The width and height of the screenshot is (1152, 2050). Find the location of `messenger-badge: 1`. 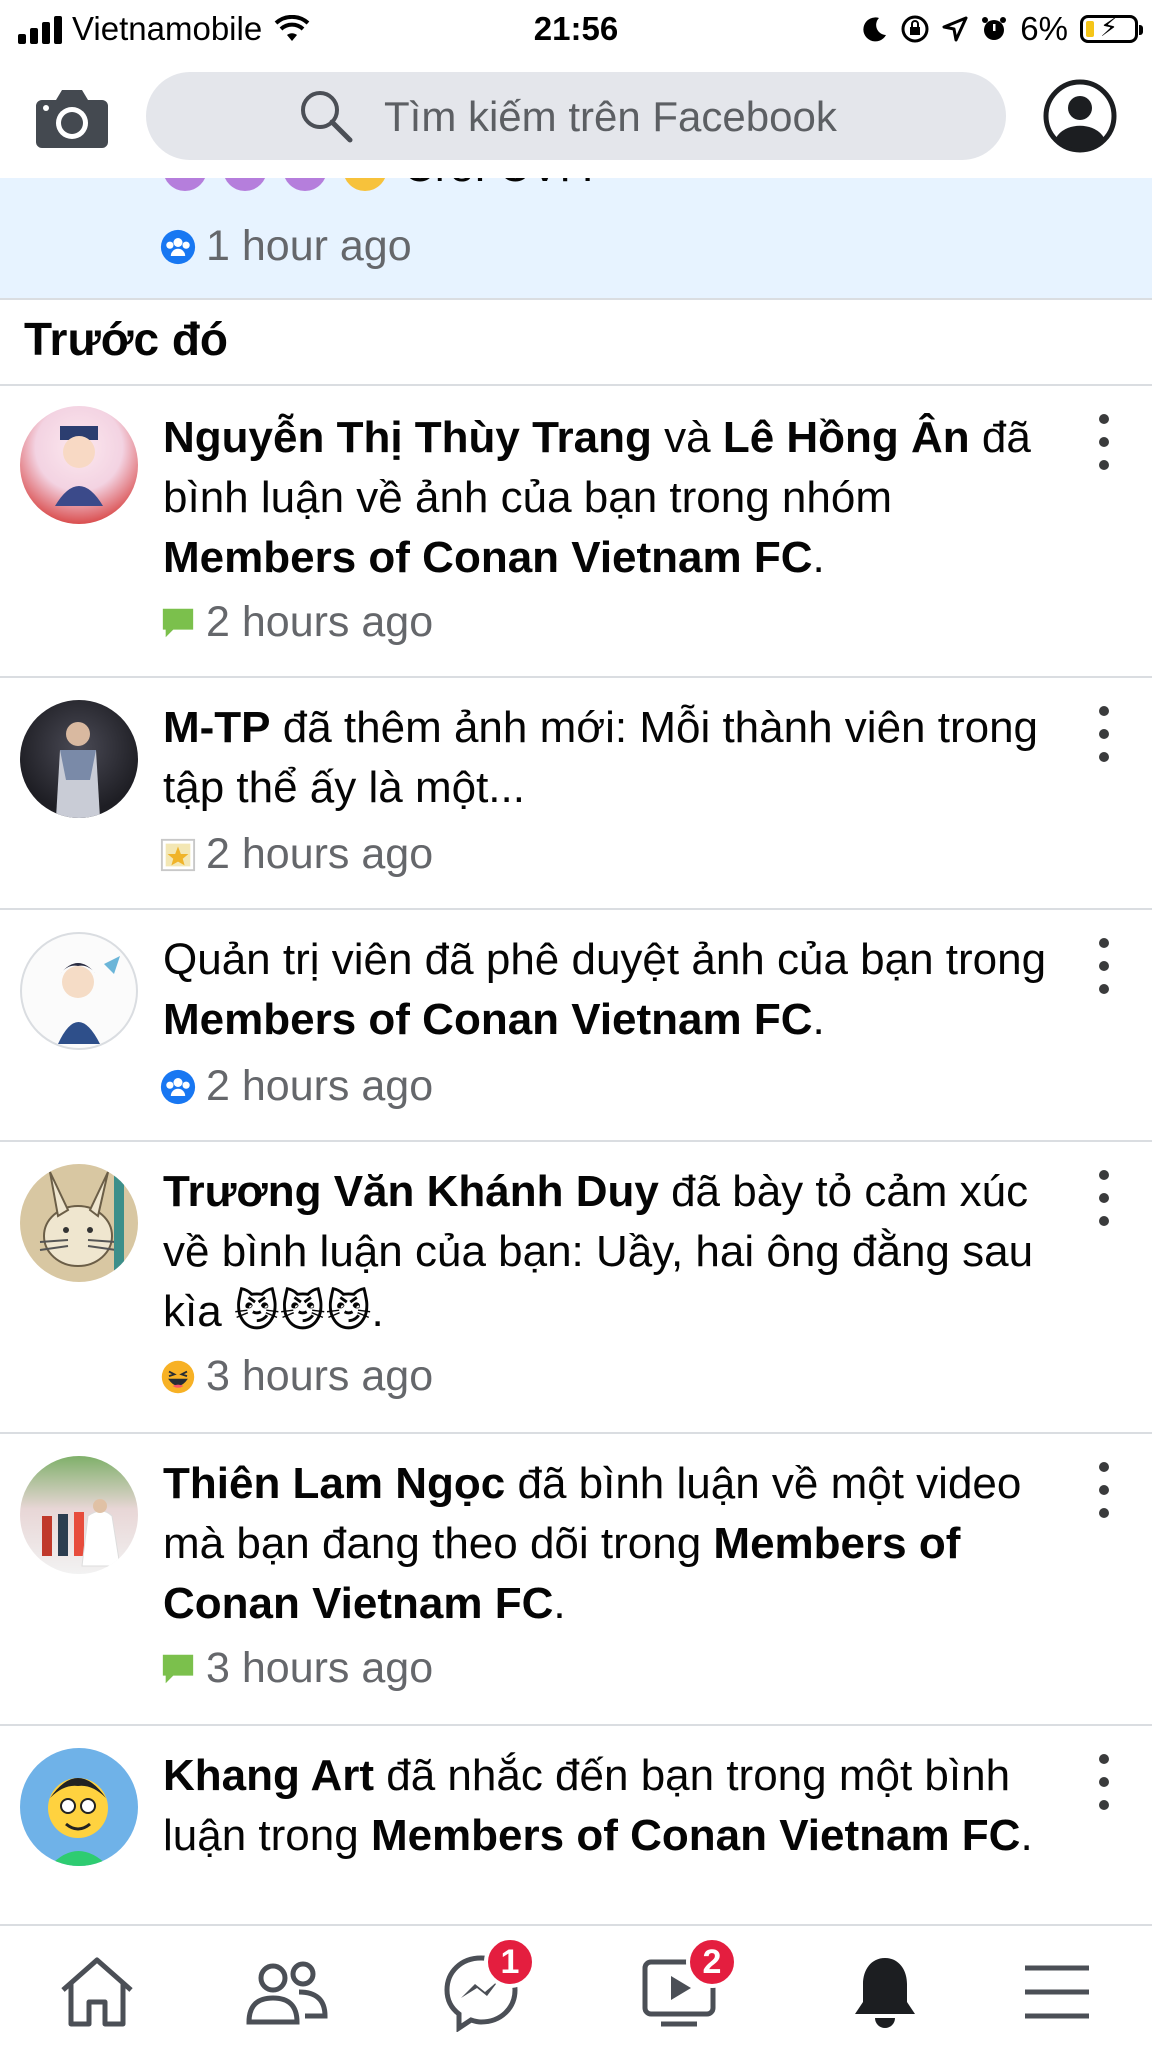

messenger-badge: 1 is located at coordinates (510, 1962).